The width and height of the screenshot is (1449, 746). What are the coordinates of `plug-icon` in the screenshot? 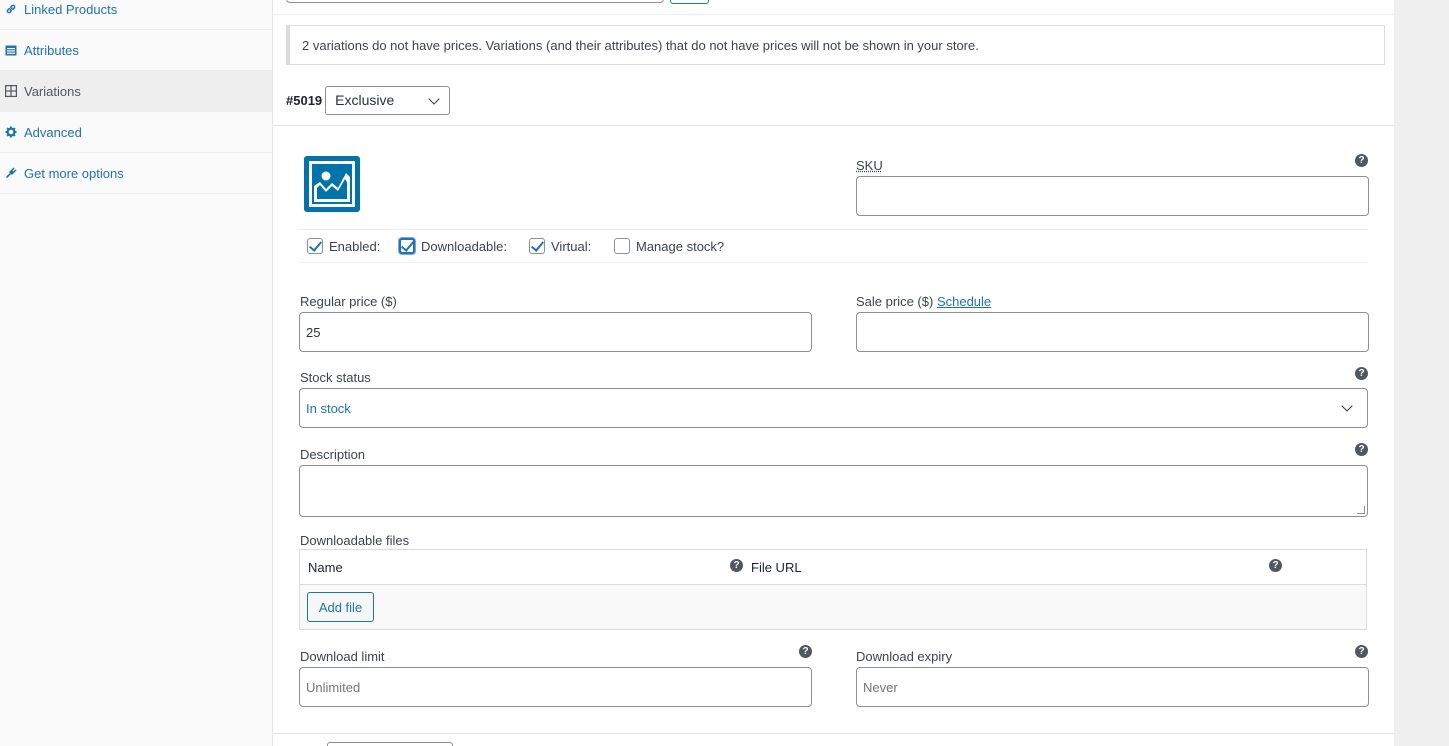 It's located at (11, 173).